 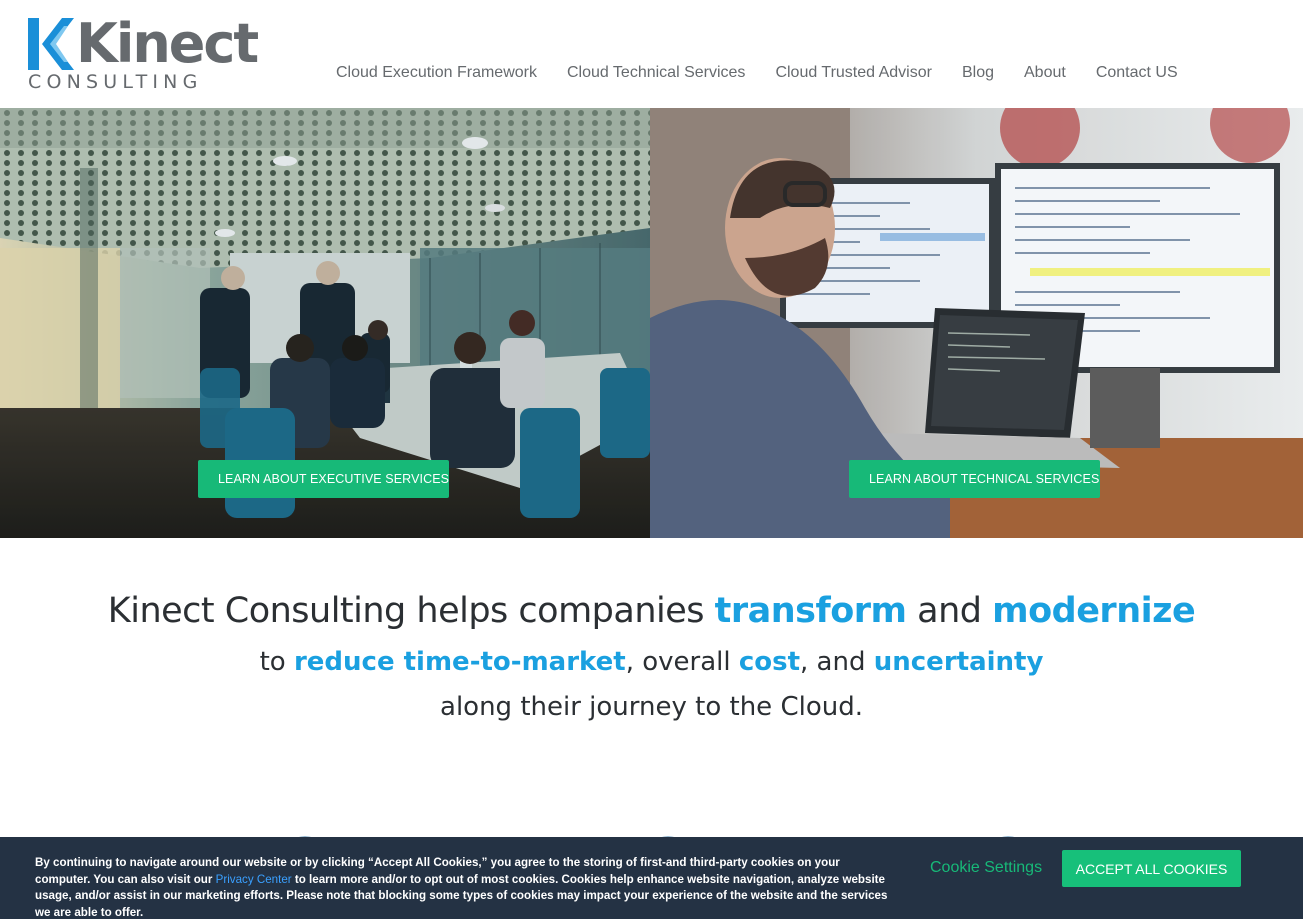 What do you see at coordinates (411, 611) in the screenshot?
I see `tagline-text: Kinect Consulting helps companies` at bounding box center [411, 611].